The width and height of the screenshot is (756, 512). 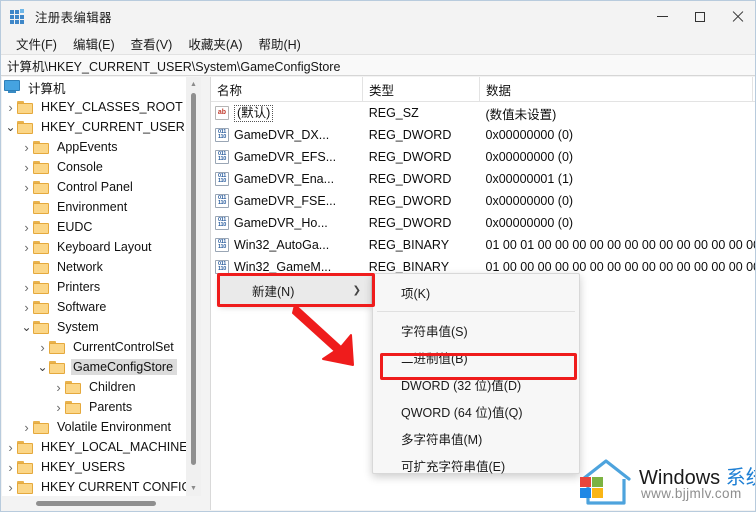 What do you see at coordinates (476, 384) in the screenshot?
I see `submenu-item-dword-32-value: DWORD (32 位)值(D)` at bounding box center [476, 384].